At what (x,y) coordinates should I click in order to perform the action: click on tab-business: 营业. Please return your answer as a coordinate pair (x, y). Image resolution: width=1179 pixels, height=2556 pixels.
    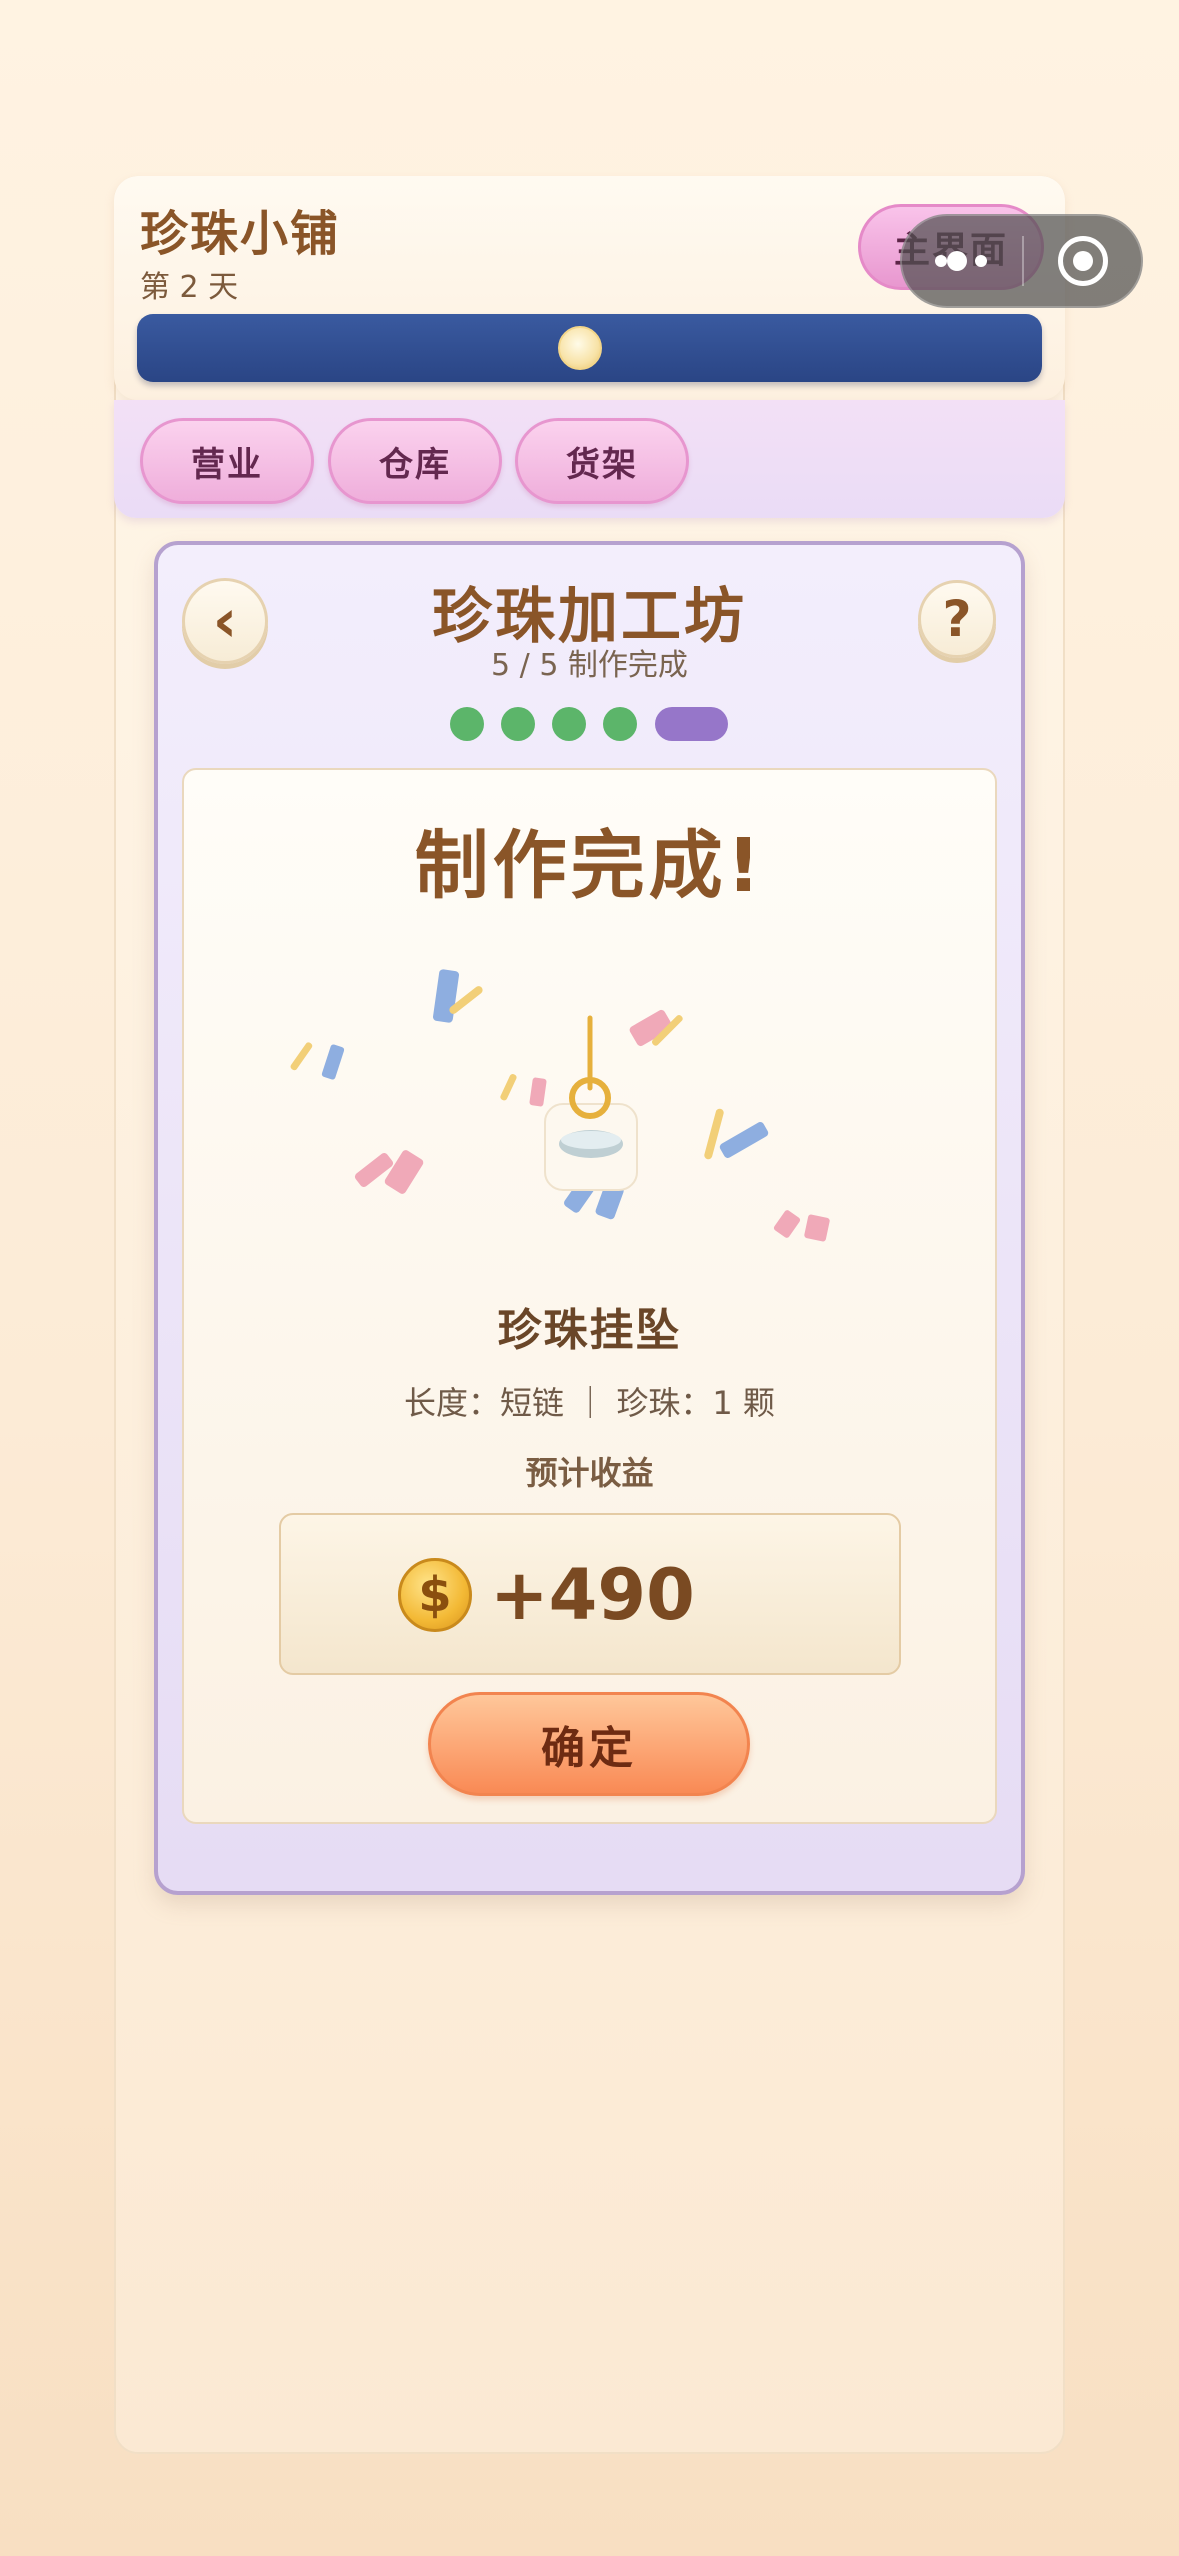
    Looking at the image, I should click on (227, 461).